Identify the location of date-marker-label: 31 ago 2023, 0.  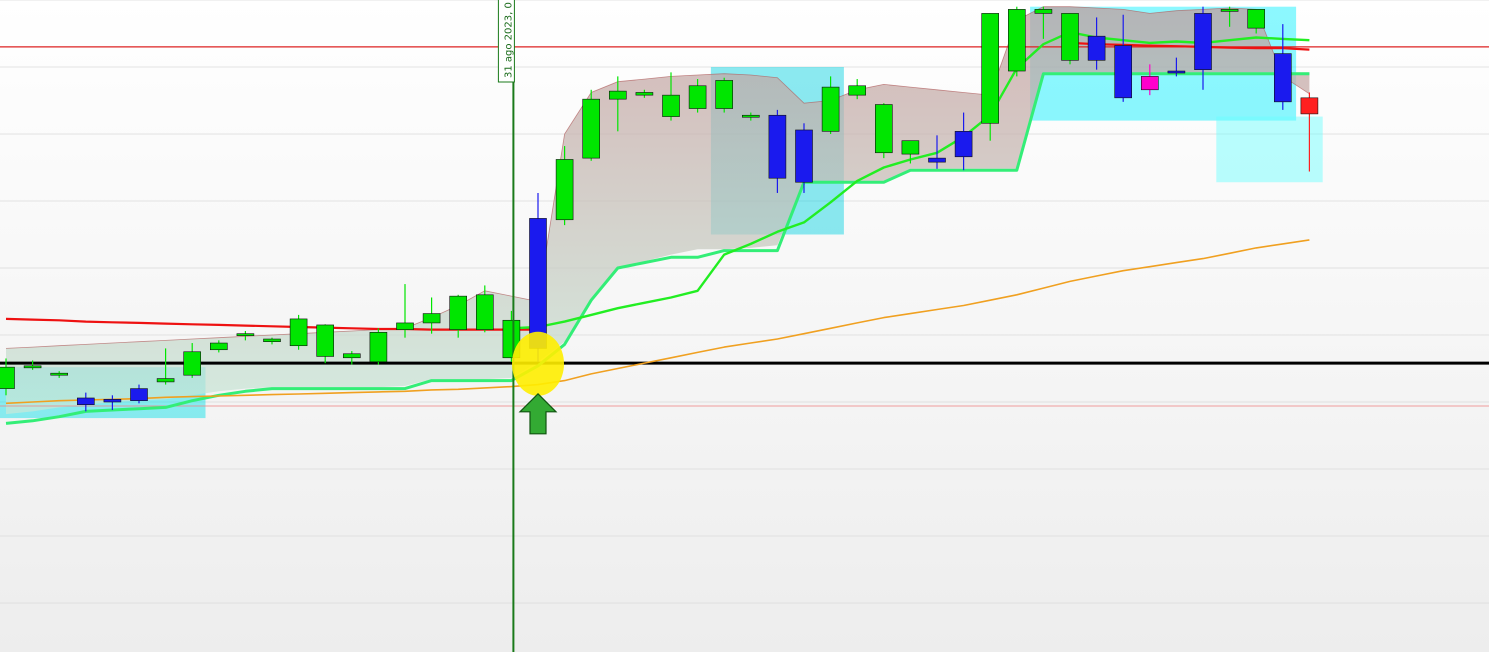
(508, 40).